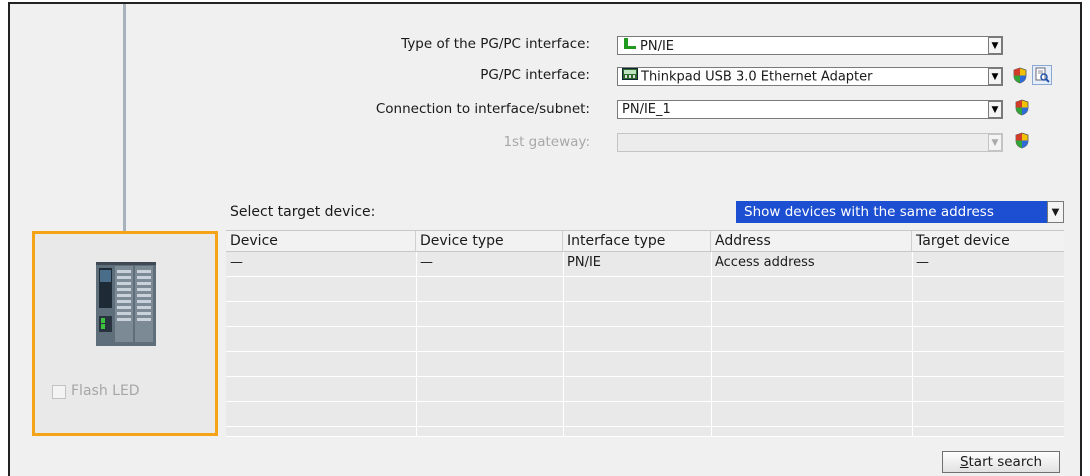 The height and width of the screenshot is (476, 1090). What do you see at coordinates (482, 109) in the screenshot?
I see `connection-subnet-label: Connection to interface/subnet:` at bounding box center [482, 109].